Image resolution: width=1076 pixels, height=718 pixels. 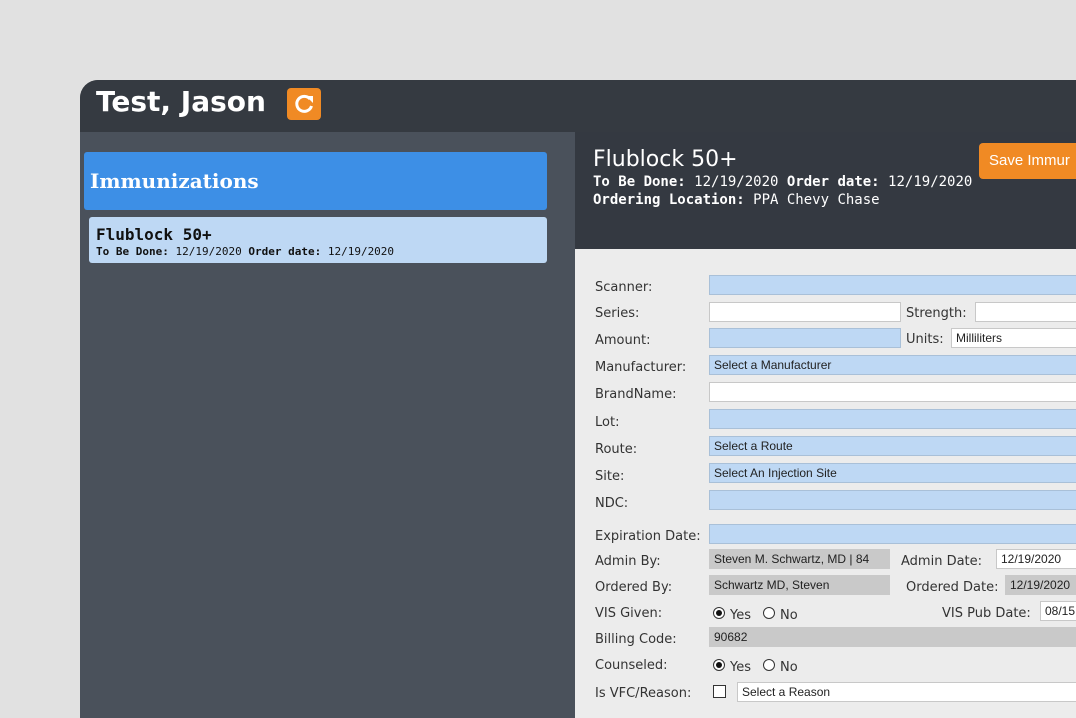 What do you see at coordinates (719, 691) in the screenshot?
I see `vfc-checkbox` at bounding box center [719, 691].